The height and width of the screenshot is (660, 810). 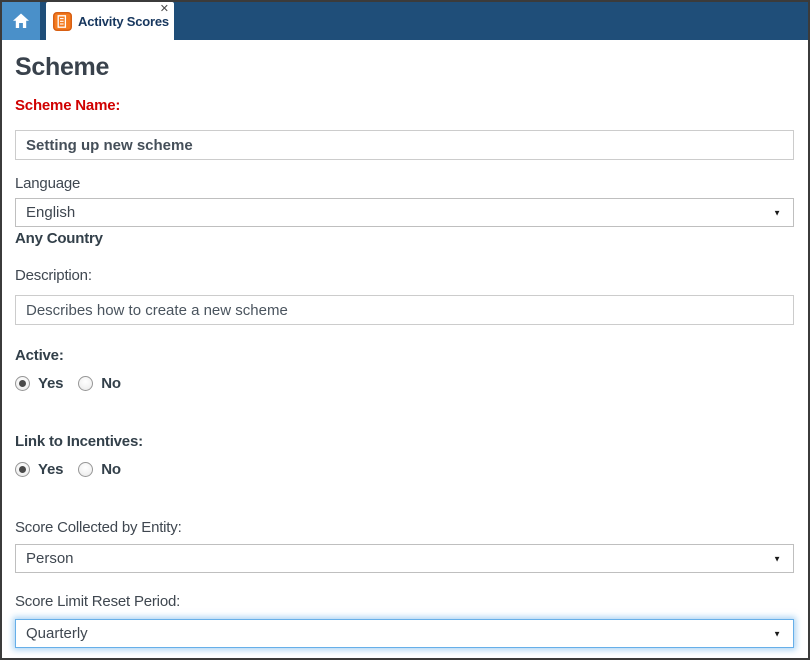 What do you see at coordinates (39, 355) in the screenshot?
I see `active-label: Active:` at bounding box center [39, 355].